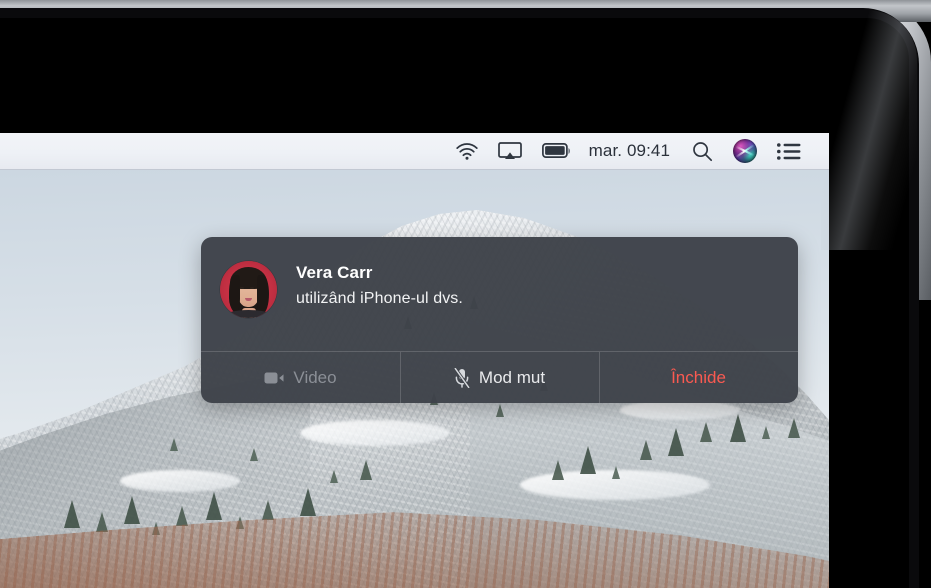  What do you see at coordinates (379, 298) in the screenshot?
I see `caller-subtitle: utilizând iPhone-ul dvs.` at bounding box center [379, 298].